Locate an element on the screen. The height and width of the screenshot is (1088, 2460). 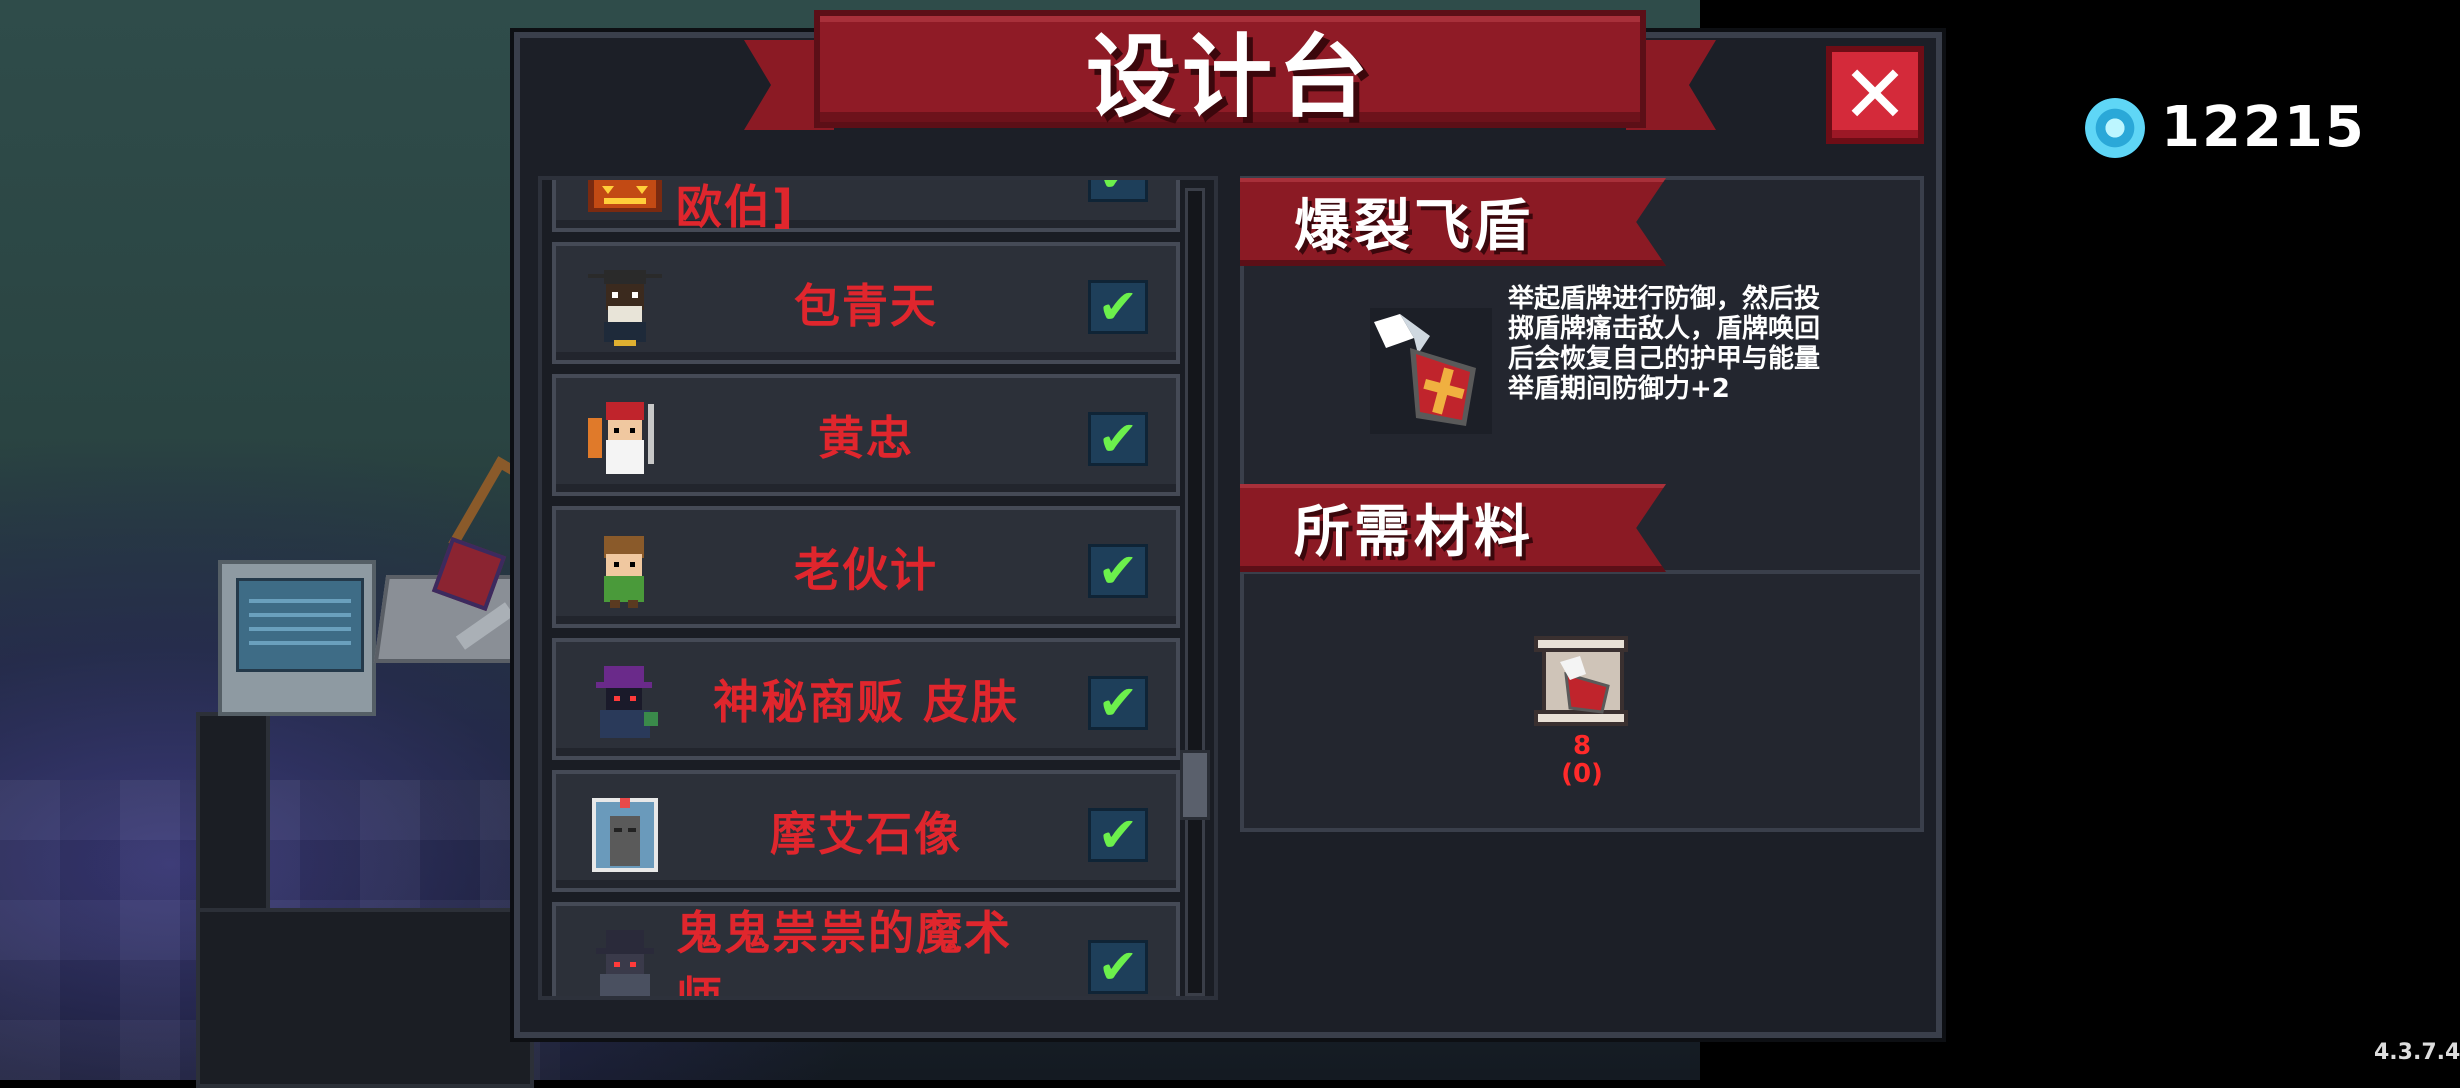
banner-main: 设计台 is located at coordinates (1230, 70).